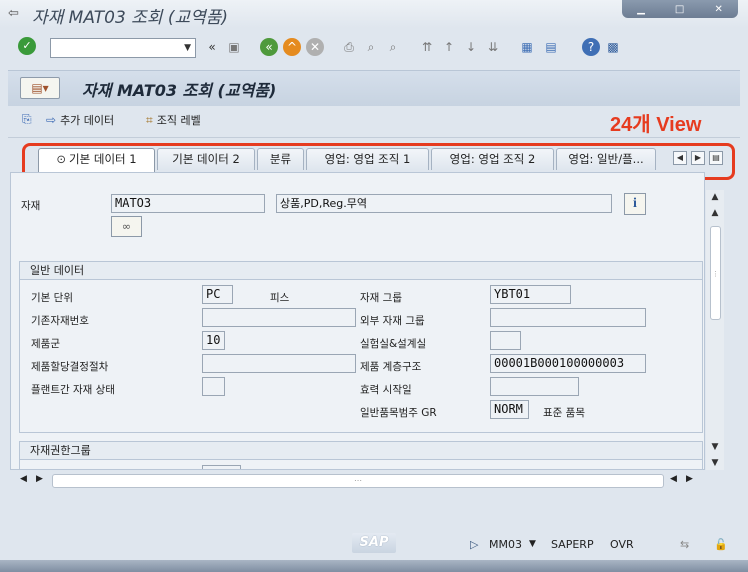  What do you see at coordinates (572, 544) in the screenshot?
I see `system-name: SAPERP` at bounding box center [572, 544].